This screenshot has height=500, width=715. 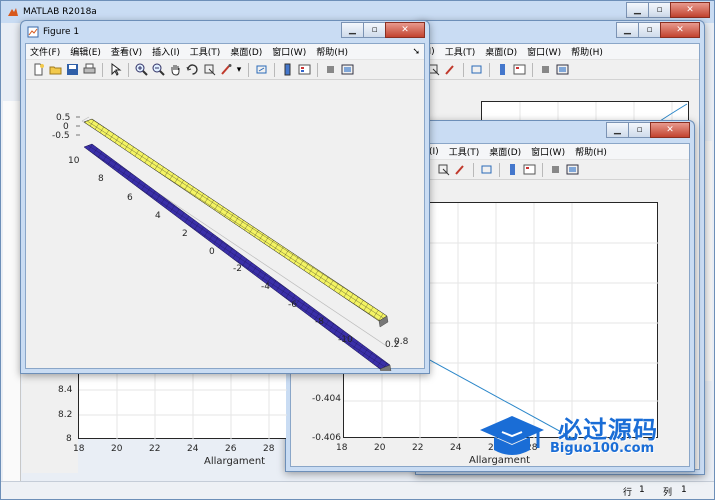 What do you see at coordinates (192, 70) in the screenshot?
I see `rotate-3d-icon` at bounding box center [192, 70].